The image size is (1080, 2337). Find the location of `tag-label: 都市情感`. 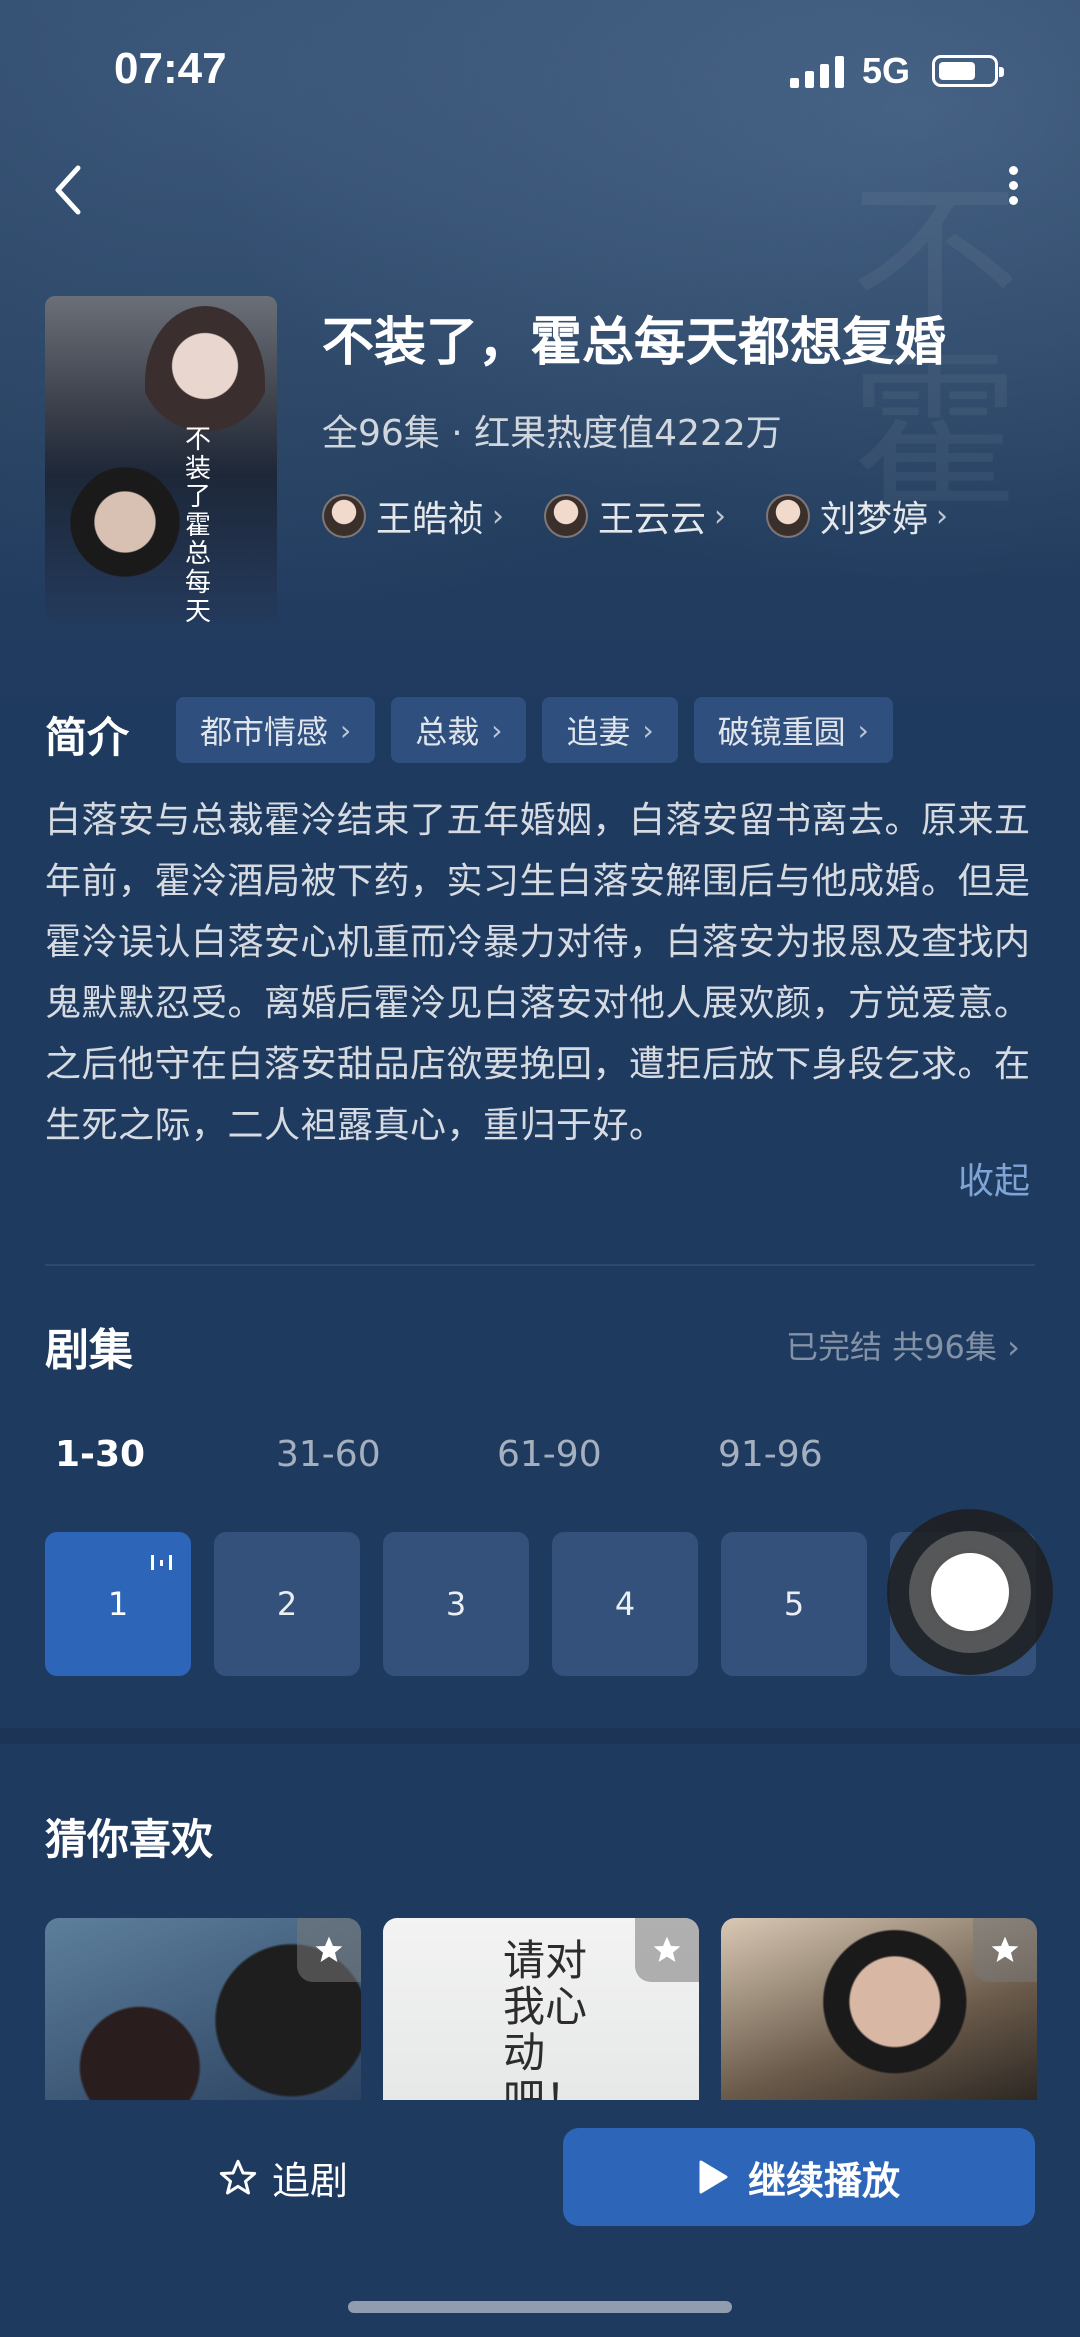

tag-label: 都市情感 is located at coordinates (264, 732).